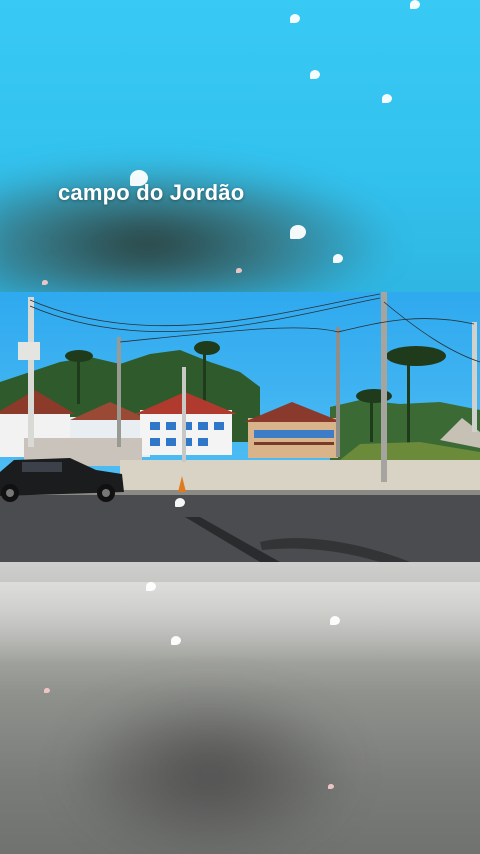 This screenshot has width=480, height=854. Describe the element at coordinates (240, 622) in the screenshot. I see `blurred-light-band` at that location.